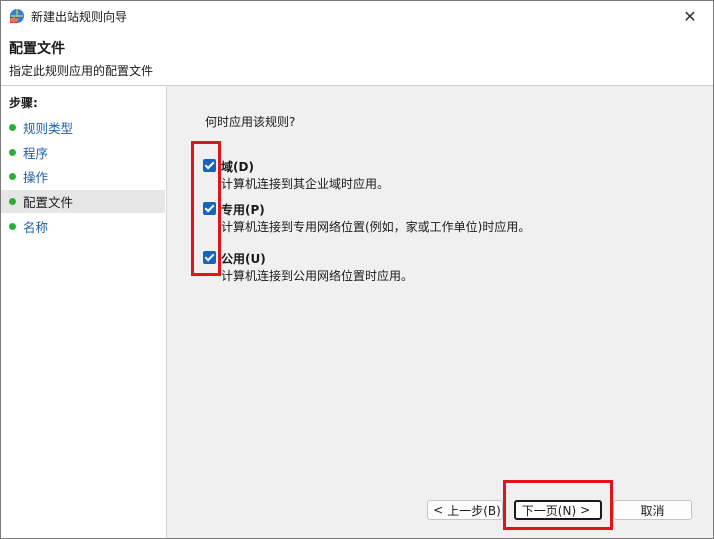 This screenshot has width=714, height=539. I want to click on title-bar: 新建出站规则向导 ✕, so click(357, 16).